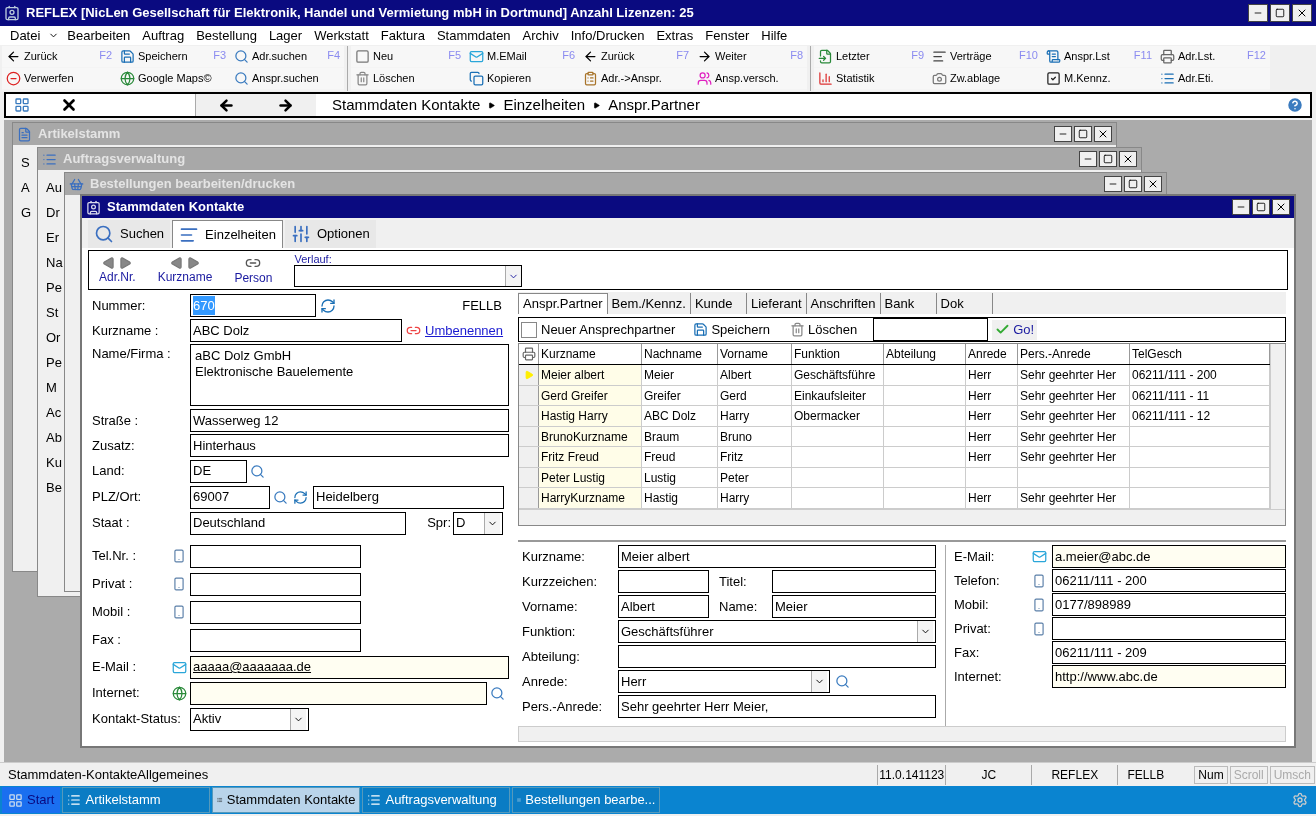  I want to click on delete-button: Löschen, so click(823, 329).